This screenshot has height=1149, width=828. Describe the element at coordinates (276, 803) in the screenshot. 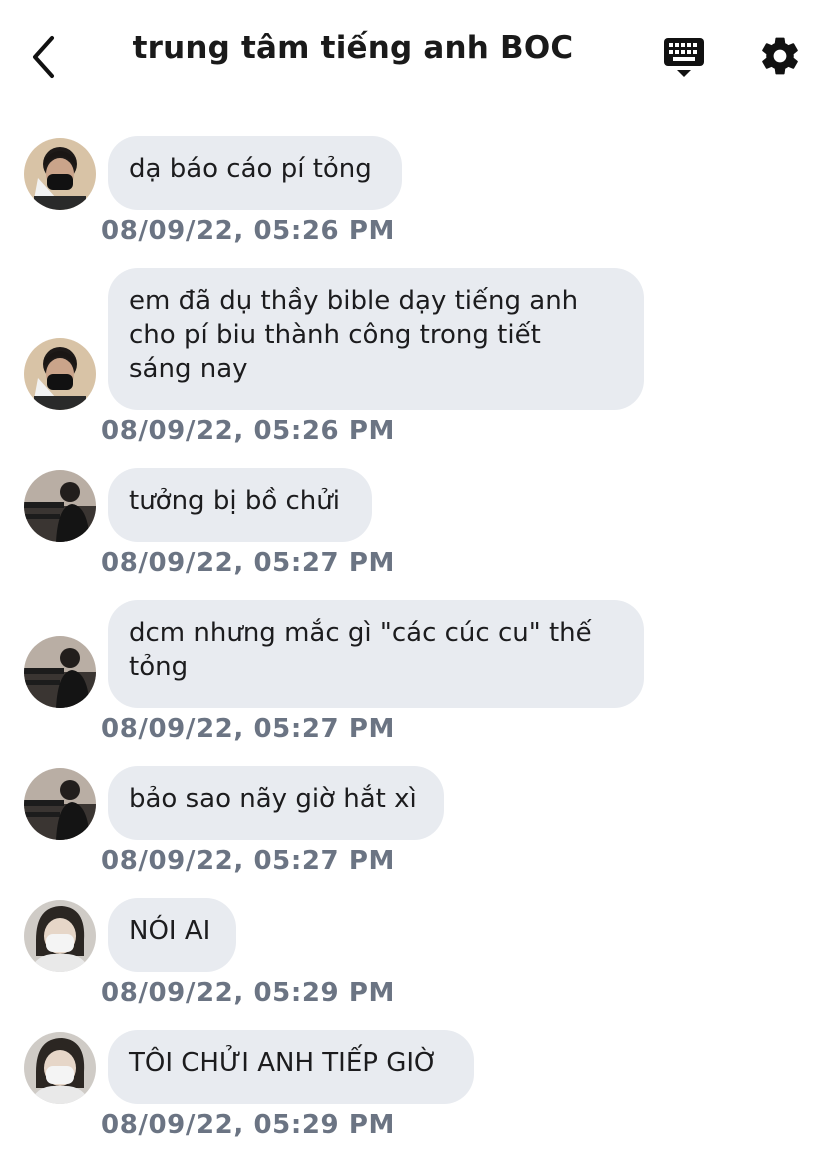

I see `message-bubble: bảo sao nãy giờ hắt xì` at that location.